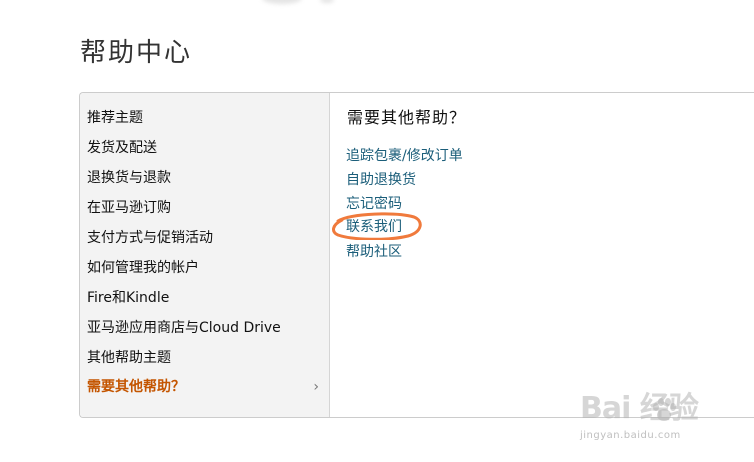 This screenshot has height=462, width=754. Describe the element at coordinates (374, 227) in the screenshot. I see `link-contact-us: 联系我们` at that location.